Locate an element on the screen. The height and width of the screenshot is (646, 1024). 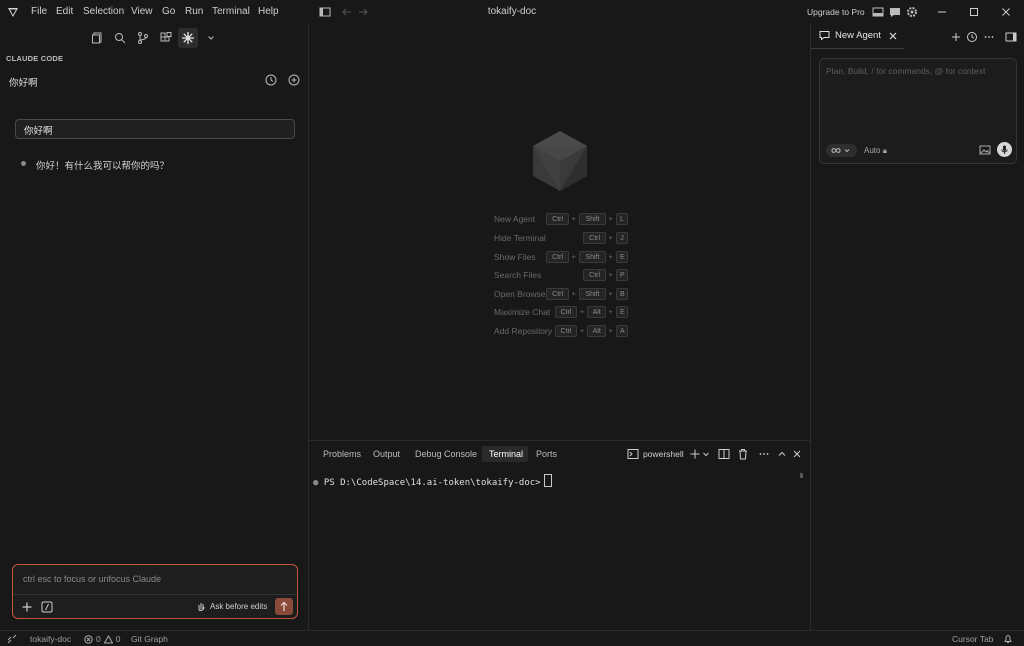
ask-before-edits-toggle: Ask before edits is located at coordinates (231, 606).